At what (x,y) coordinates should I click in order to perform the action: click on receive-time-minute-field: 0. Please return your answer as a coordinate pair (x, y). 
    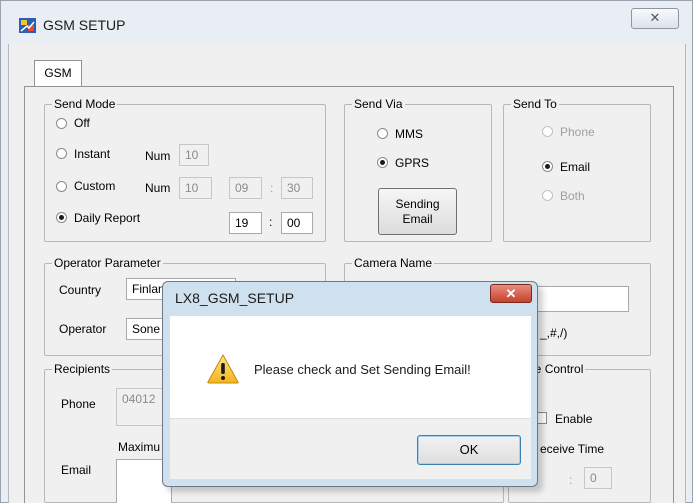
    Looking at the image, I should click on (598, 478).